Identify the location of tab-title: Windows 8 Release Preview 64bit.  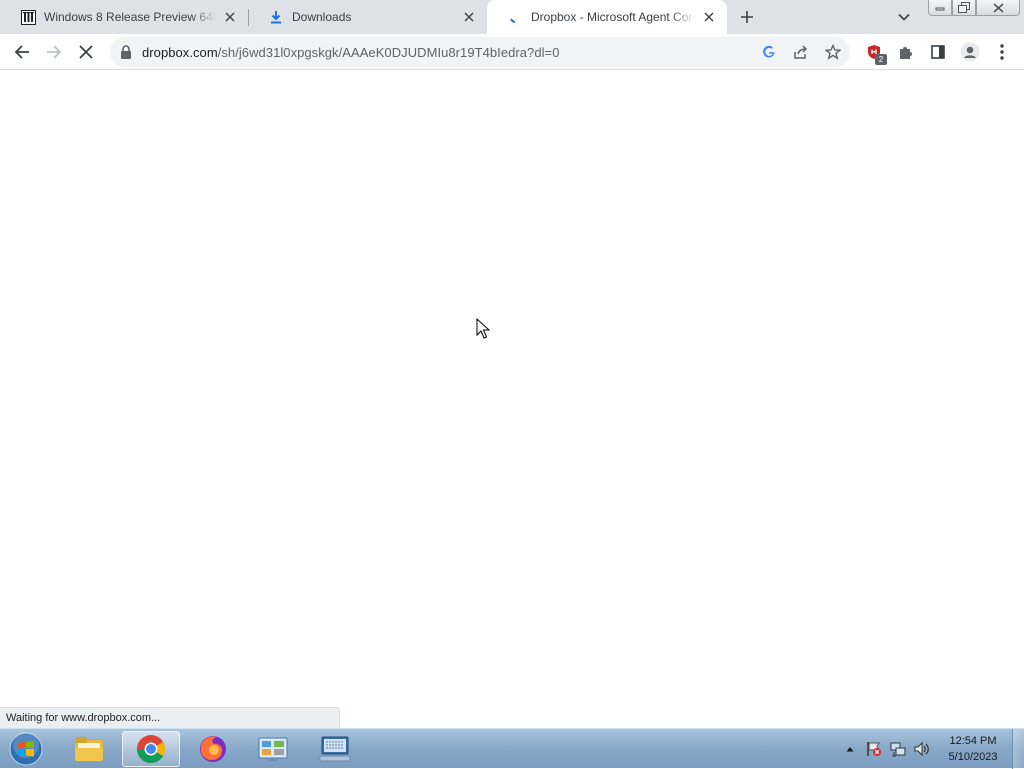
(130, 17).